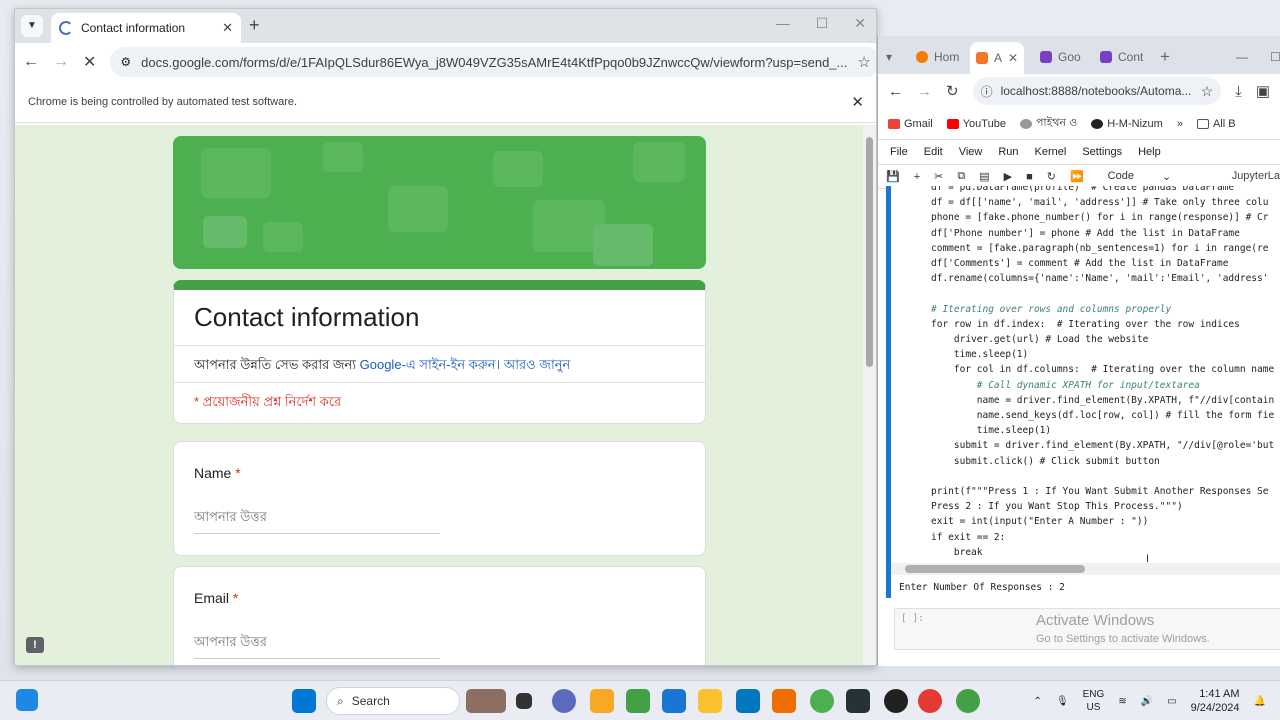 The height and width of the screenshot is (720, 1280). Describe the element at coordinates (1077, 176) in the screenshot. I see `run-all-icon: ⏩` at that location.